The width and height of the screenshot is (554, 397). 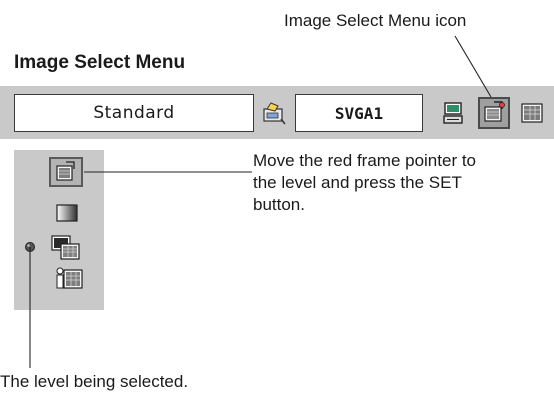 What do you see at coordinates (66, 248) in the screenshot?
I see `real-level-icon` at bounding box center [66, 248].